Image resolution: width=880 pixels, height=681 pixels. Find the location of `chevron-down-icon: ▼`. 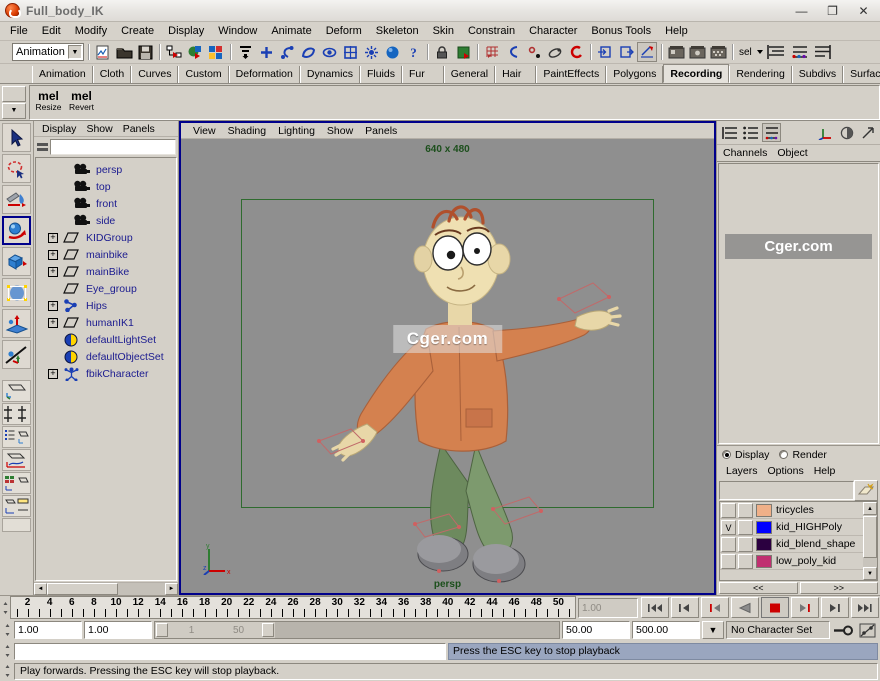

chevron-down-icon: ▼ is located at coordinates (713, 630).